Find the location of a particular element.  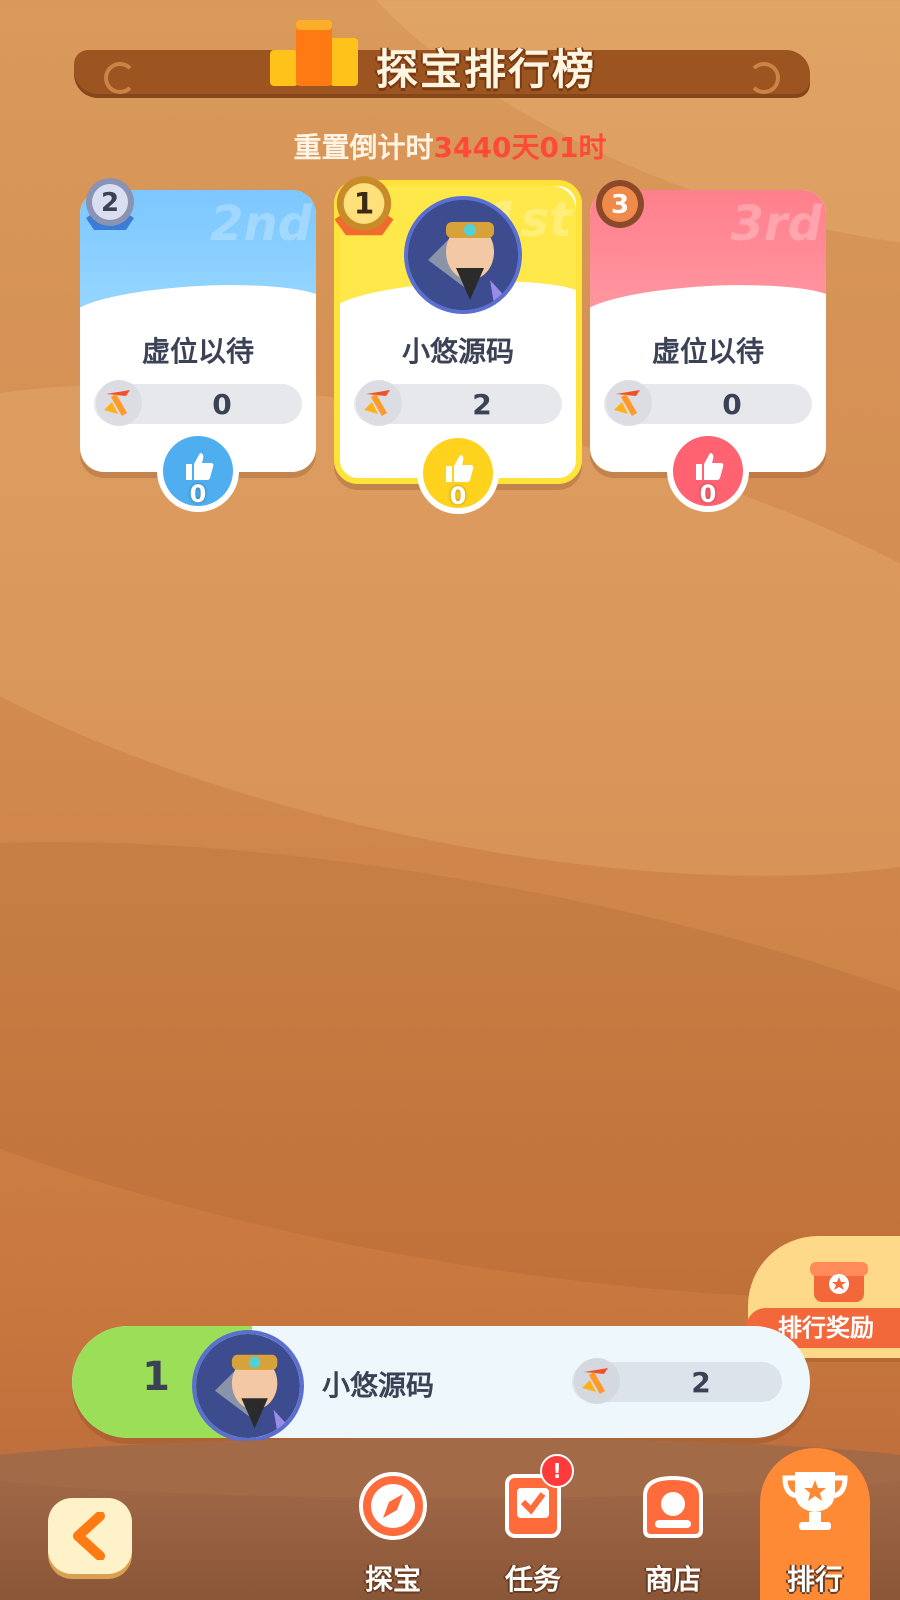

rank-watermark: 3rd is located at coordinates (776, 224).